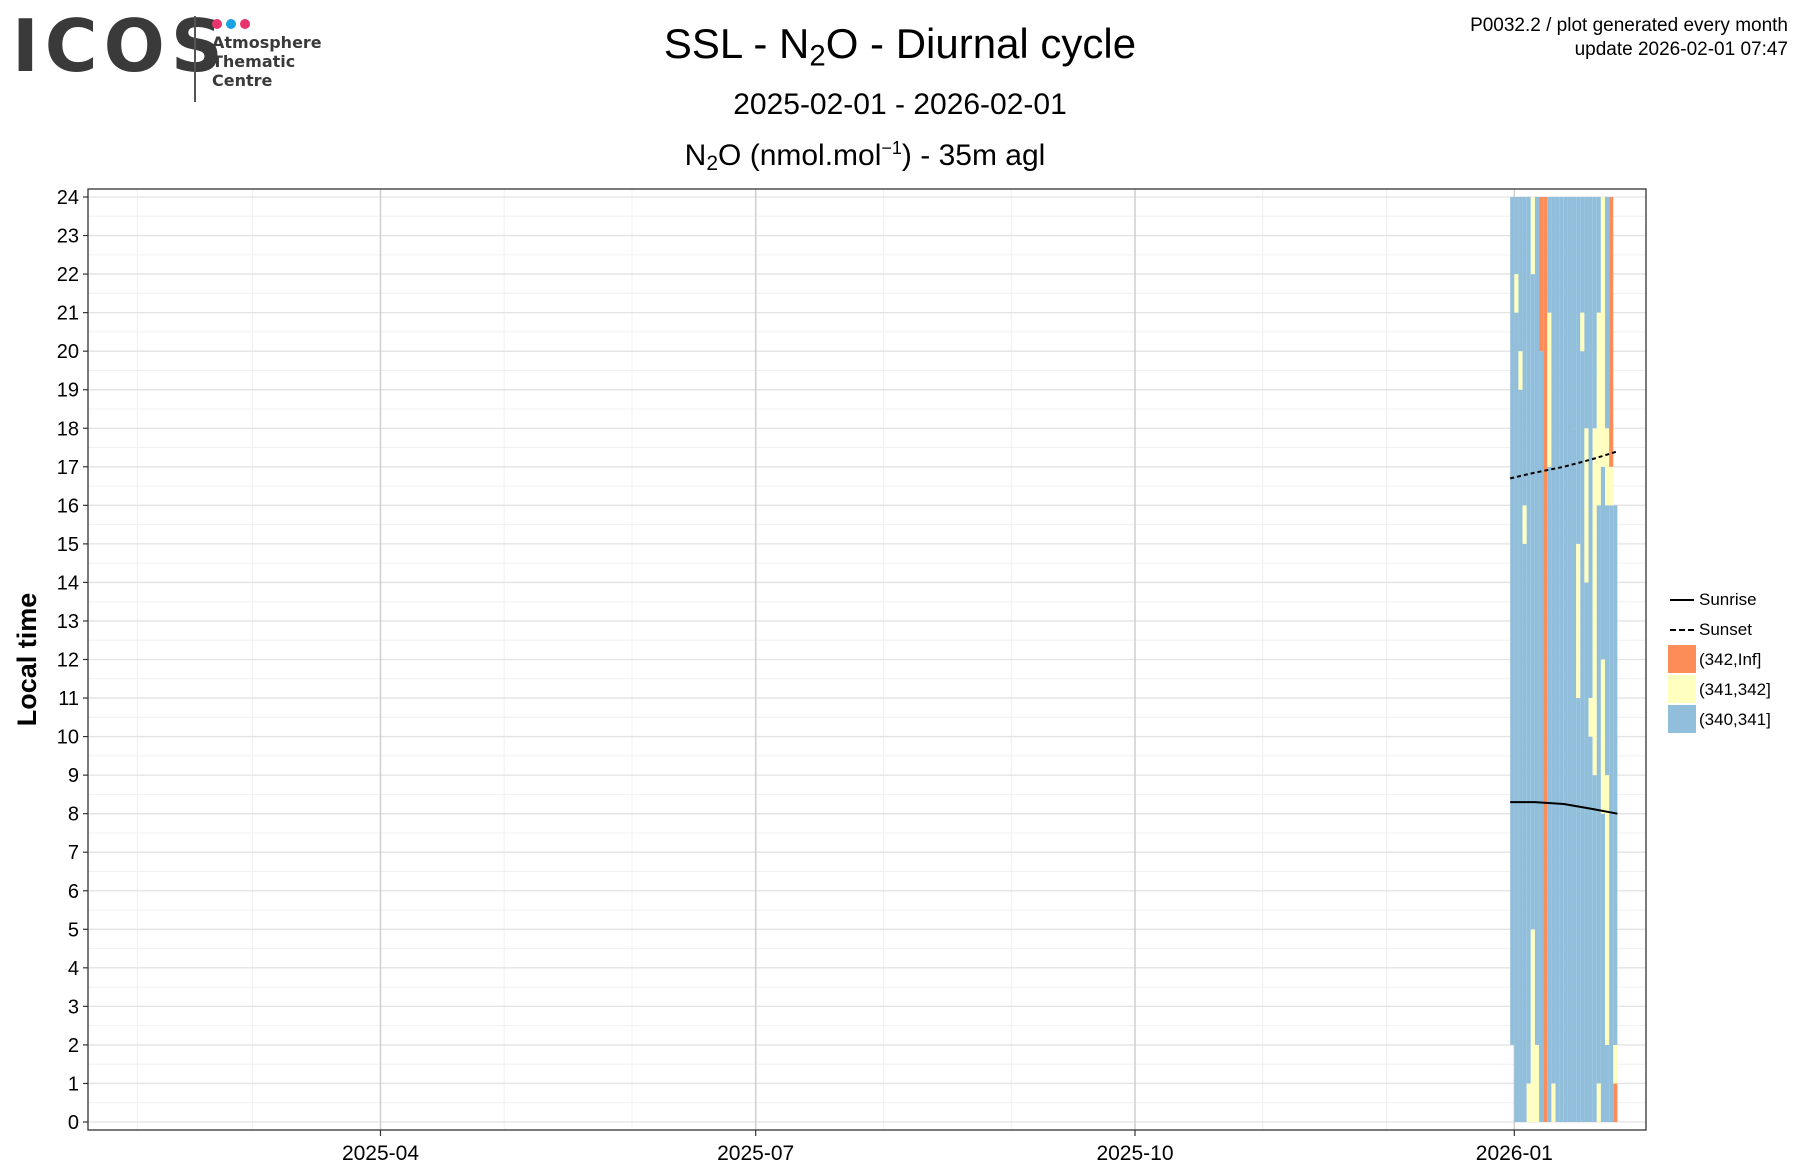  What do you see at coordinates (712, 164) in the screenshot?
I see `subtitle-subscript: 2` at bounding box center [712, 164].